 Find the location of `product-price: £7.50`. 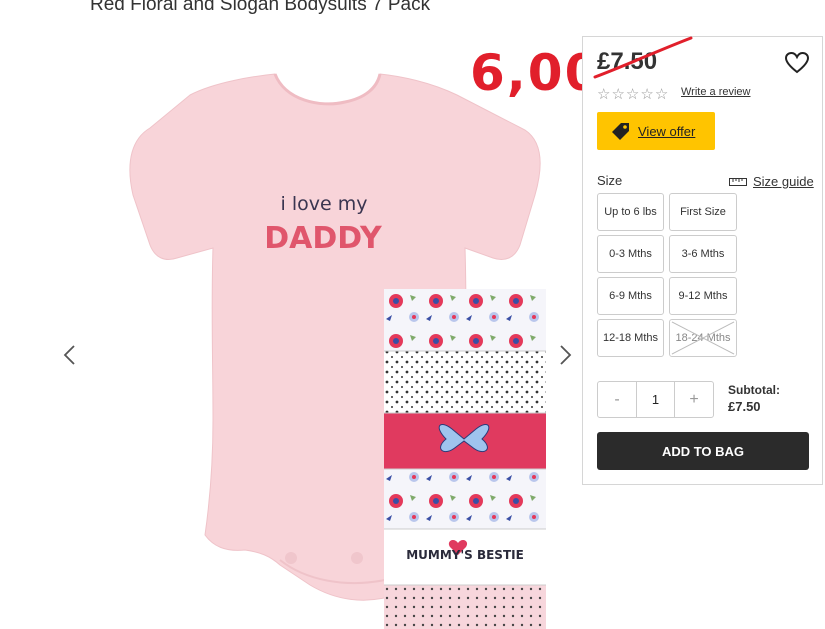

product-price: £7.50 is located at coordinates (627, 61).